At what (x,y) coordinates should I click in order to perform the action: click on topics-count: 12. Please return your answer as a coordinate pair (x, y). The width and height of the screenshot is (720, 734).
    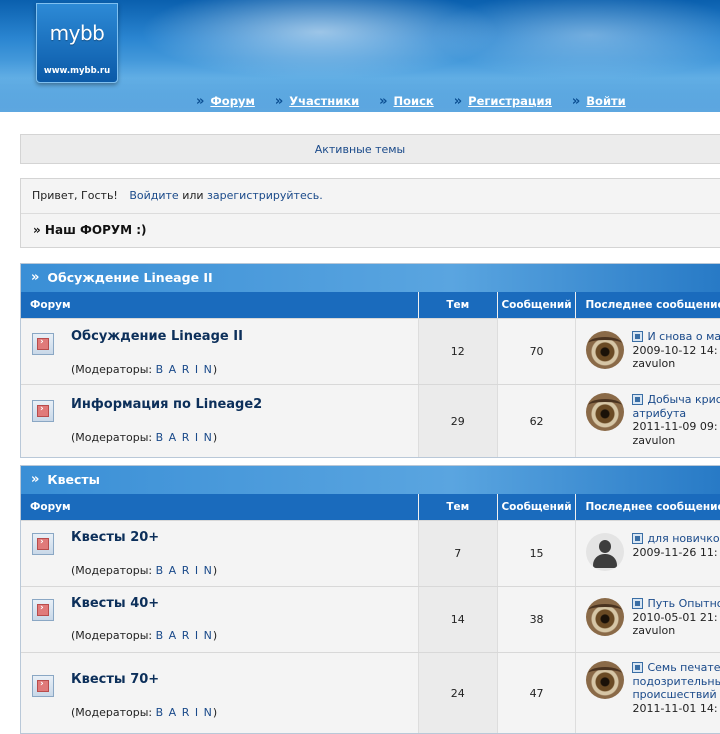
    Looking at the image, I should click on (458, 351).